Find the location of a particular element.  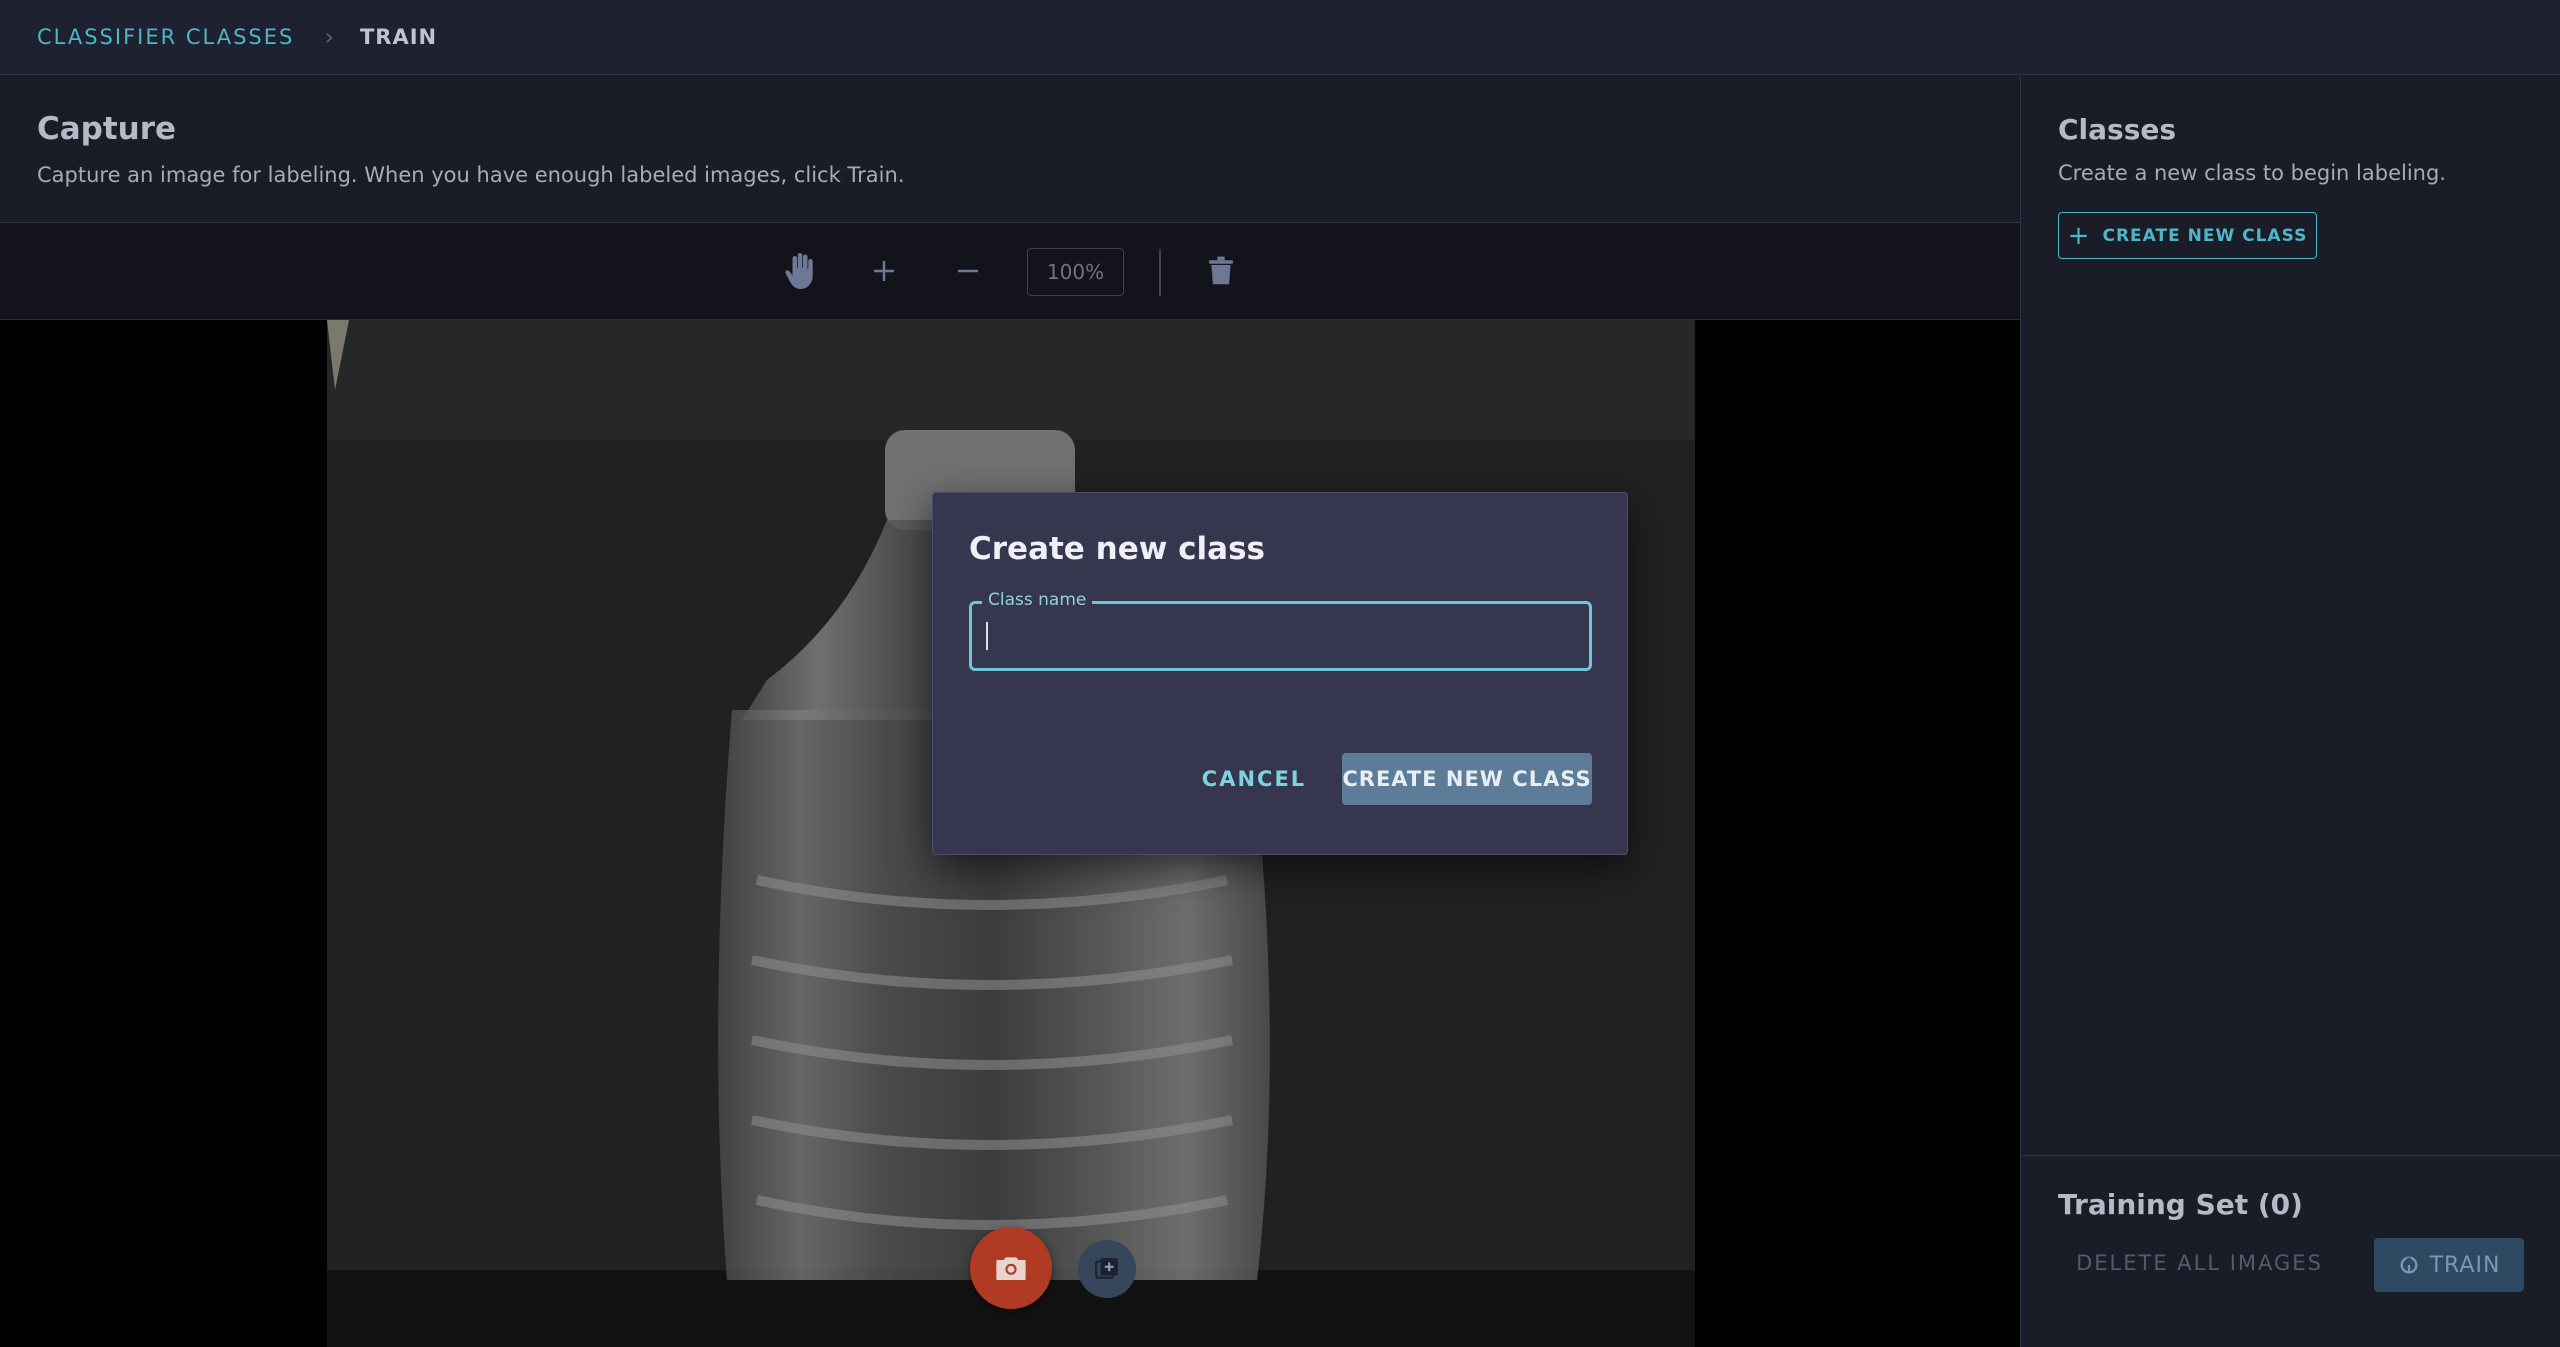

camera-icon is located at coordinates (1011, 1268).